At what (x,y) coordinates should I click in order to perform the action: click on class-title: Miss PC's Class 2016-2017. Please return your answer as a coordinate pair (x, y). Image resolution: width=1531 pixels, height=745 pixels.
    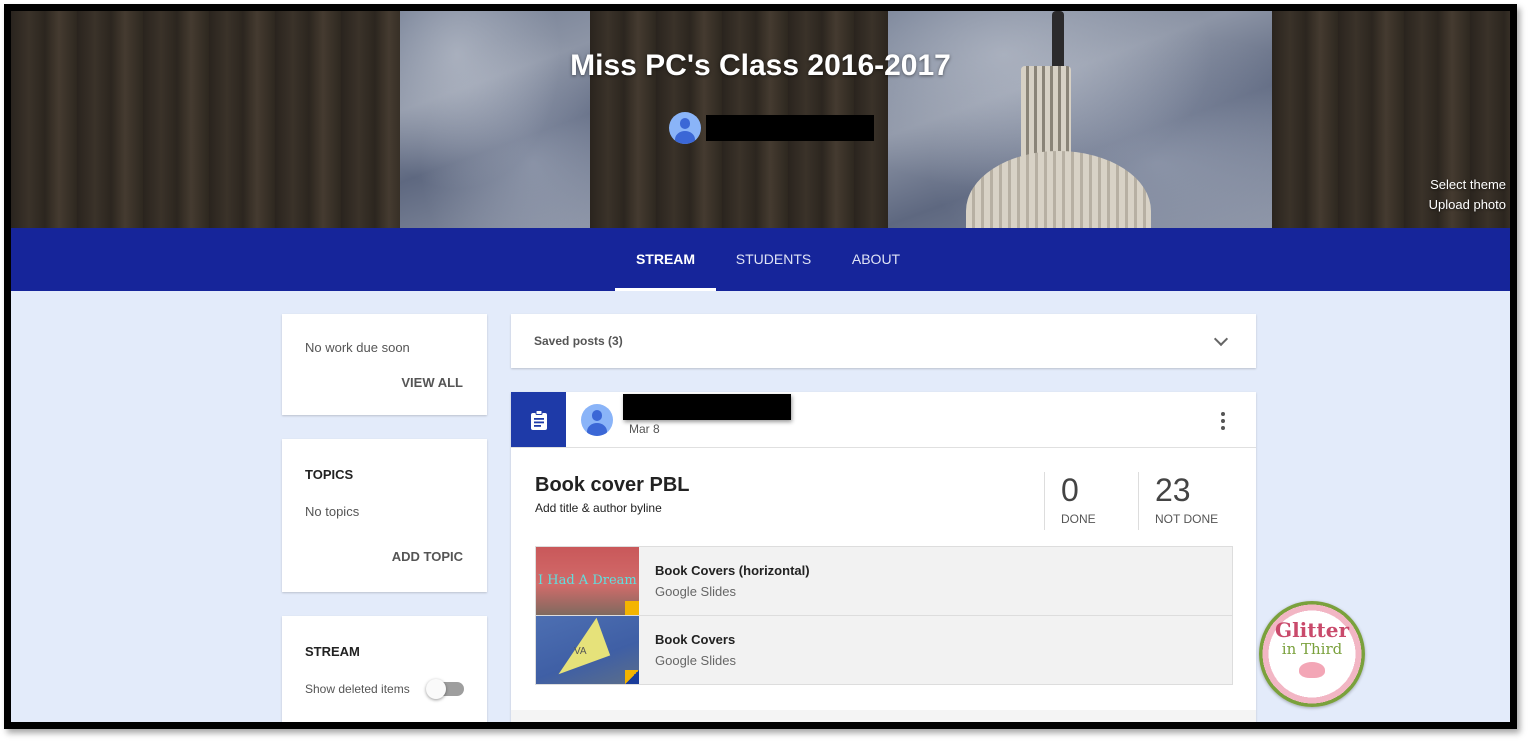
    Looking at the image, I should click on (760, 65).